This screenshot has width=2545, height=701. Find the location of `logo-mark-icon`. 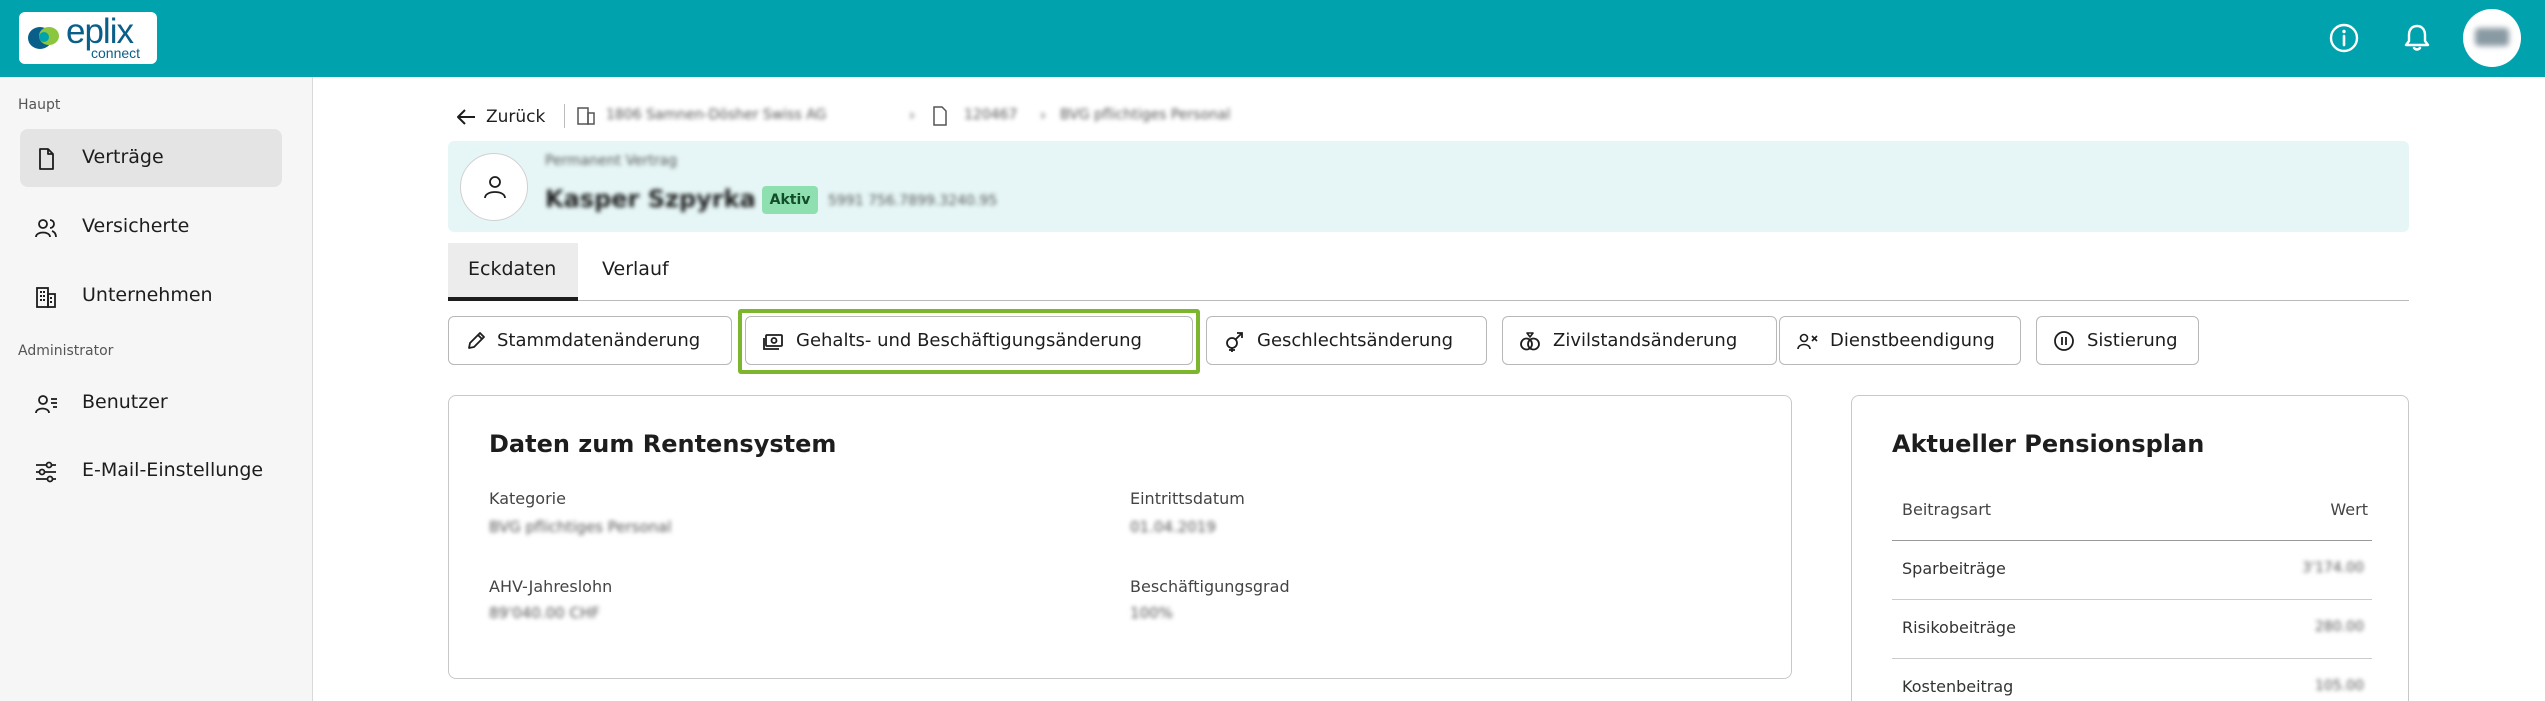

logo-mark-icon is located at coordinates (43, 38).